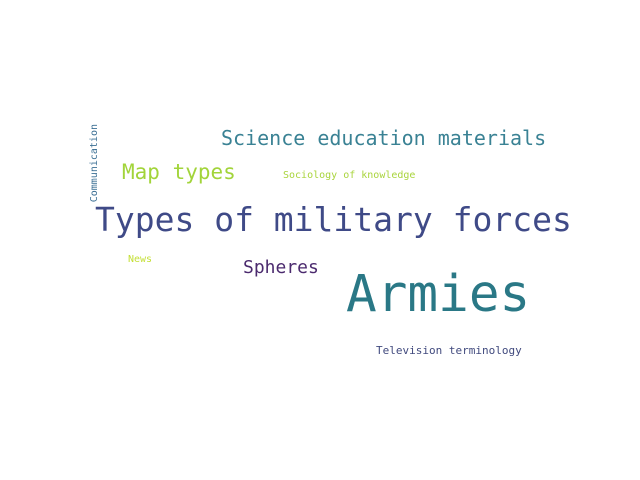 The width and height of the screenshot is (640, 480). What do you see at coordinates (140, 259) in the screenshot?
I see `word-news: News` at bounding box center [140, 259].